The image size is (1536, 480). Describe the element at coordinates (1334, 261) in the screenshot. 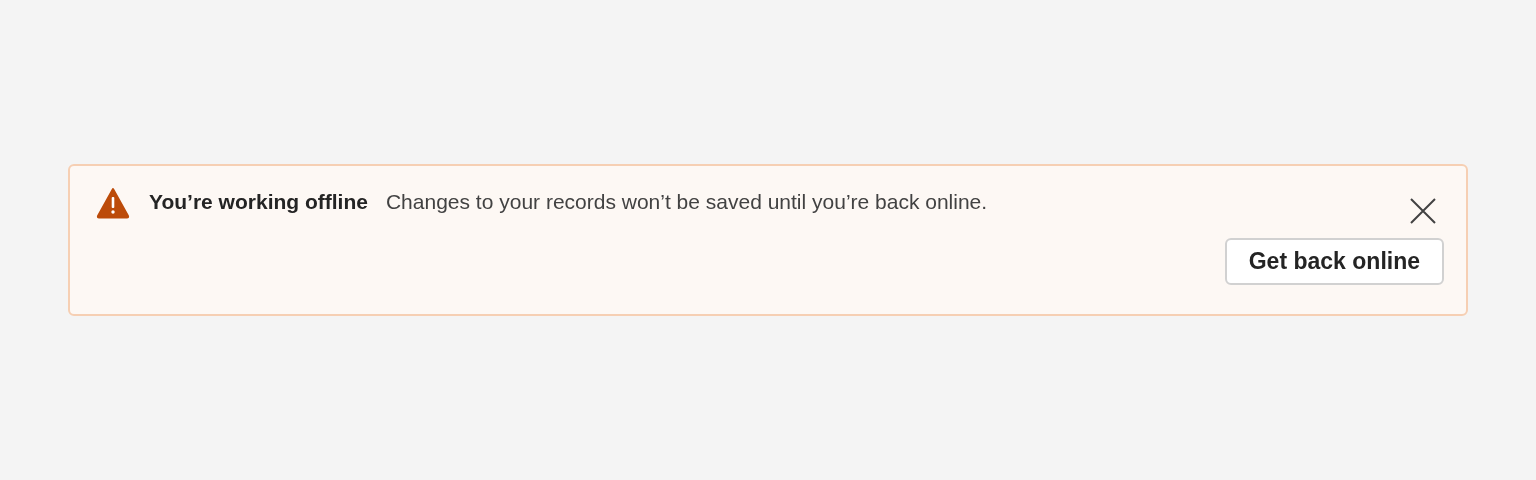

I see `get-back-online-button: Get back online` at that location.